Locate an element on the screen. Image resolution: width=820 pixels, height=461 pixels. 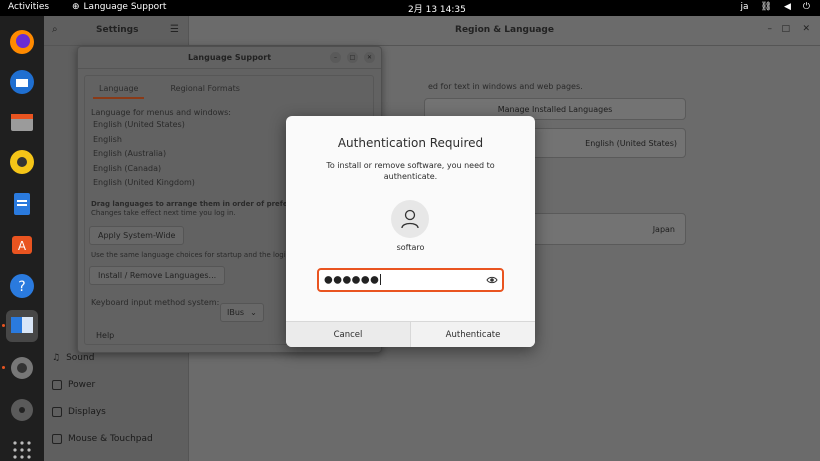
tab-language: Language is located at coordinates (119, 91).